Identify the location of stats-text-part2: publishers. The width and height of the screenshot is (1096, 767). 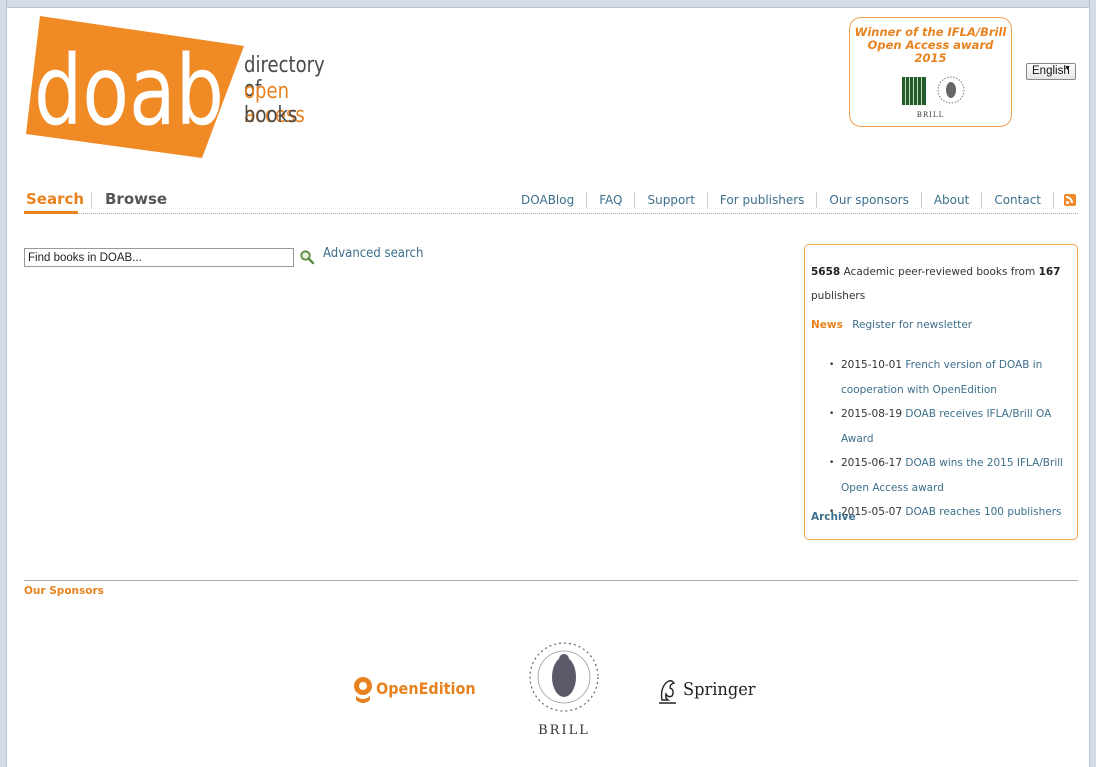
(838, 296).